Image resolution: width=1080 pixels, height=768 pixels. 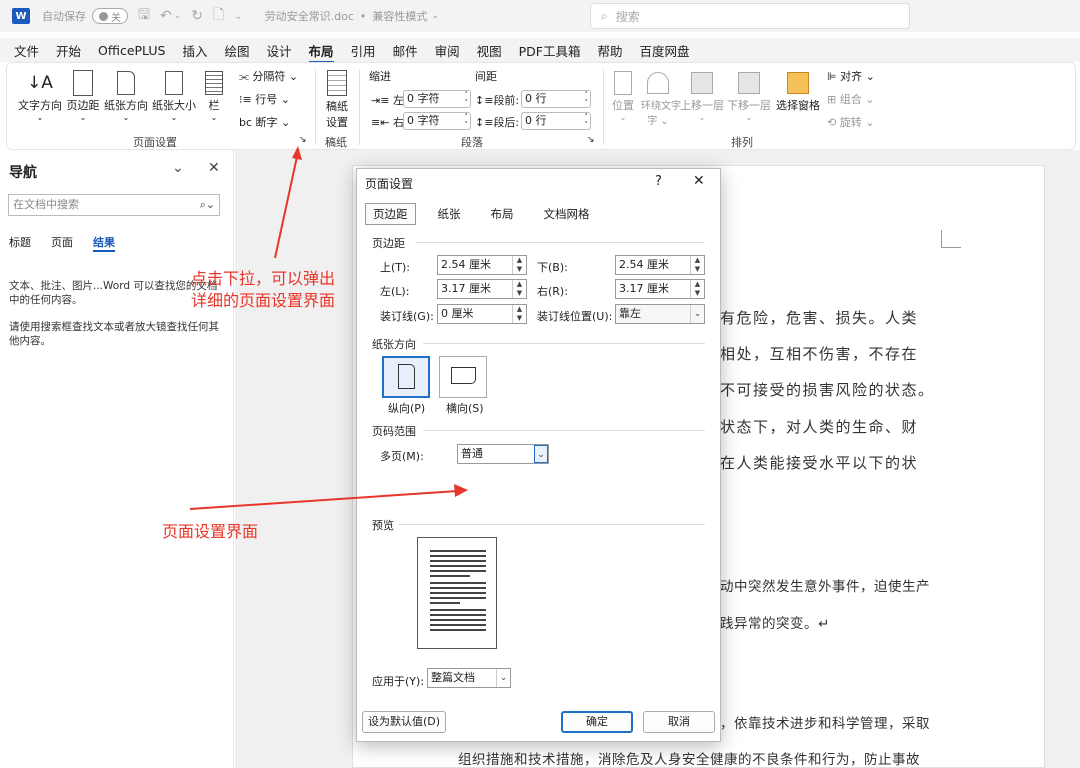 What do you see at coordinates (268, 76) in the screenshot?
I see `breaks-button: ⫘ 分隔符 ⌄` at bounding box center [268, 76].